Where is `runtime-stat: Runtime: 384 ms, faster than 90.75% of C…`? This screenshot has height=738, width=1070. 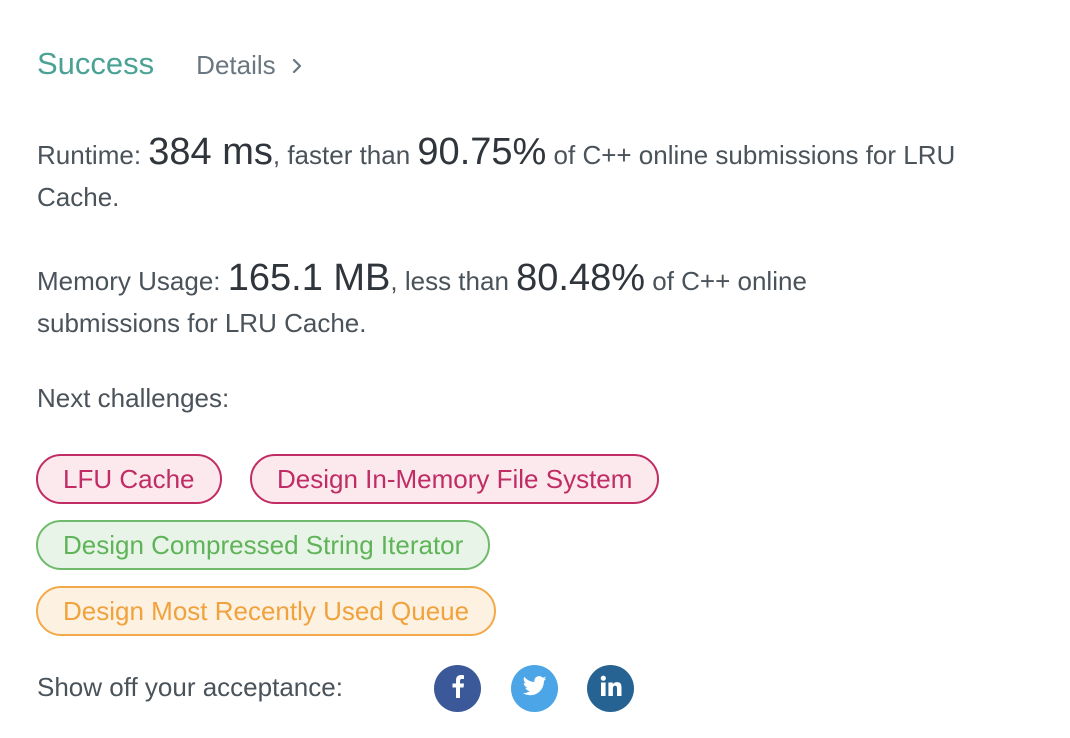 runtime-stat: Runtime: 384 ms, faster than 90.75% of C… is located at coordinates (537, 174).